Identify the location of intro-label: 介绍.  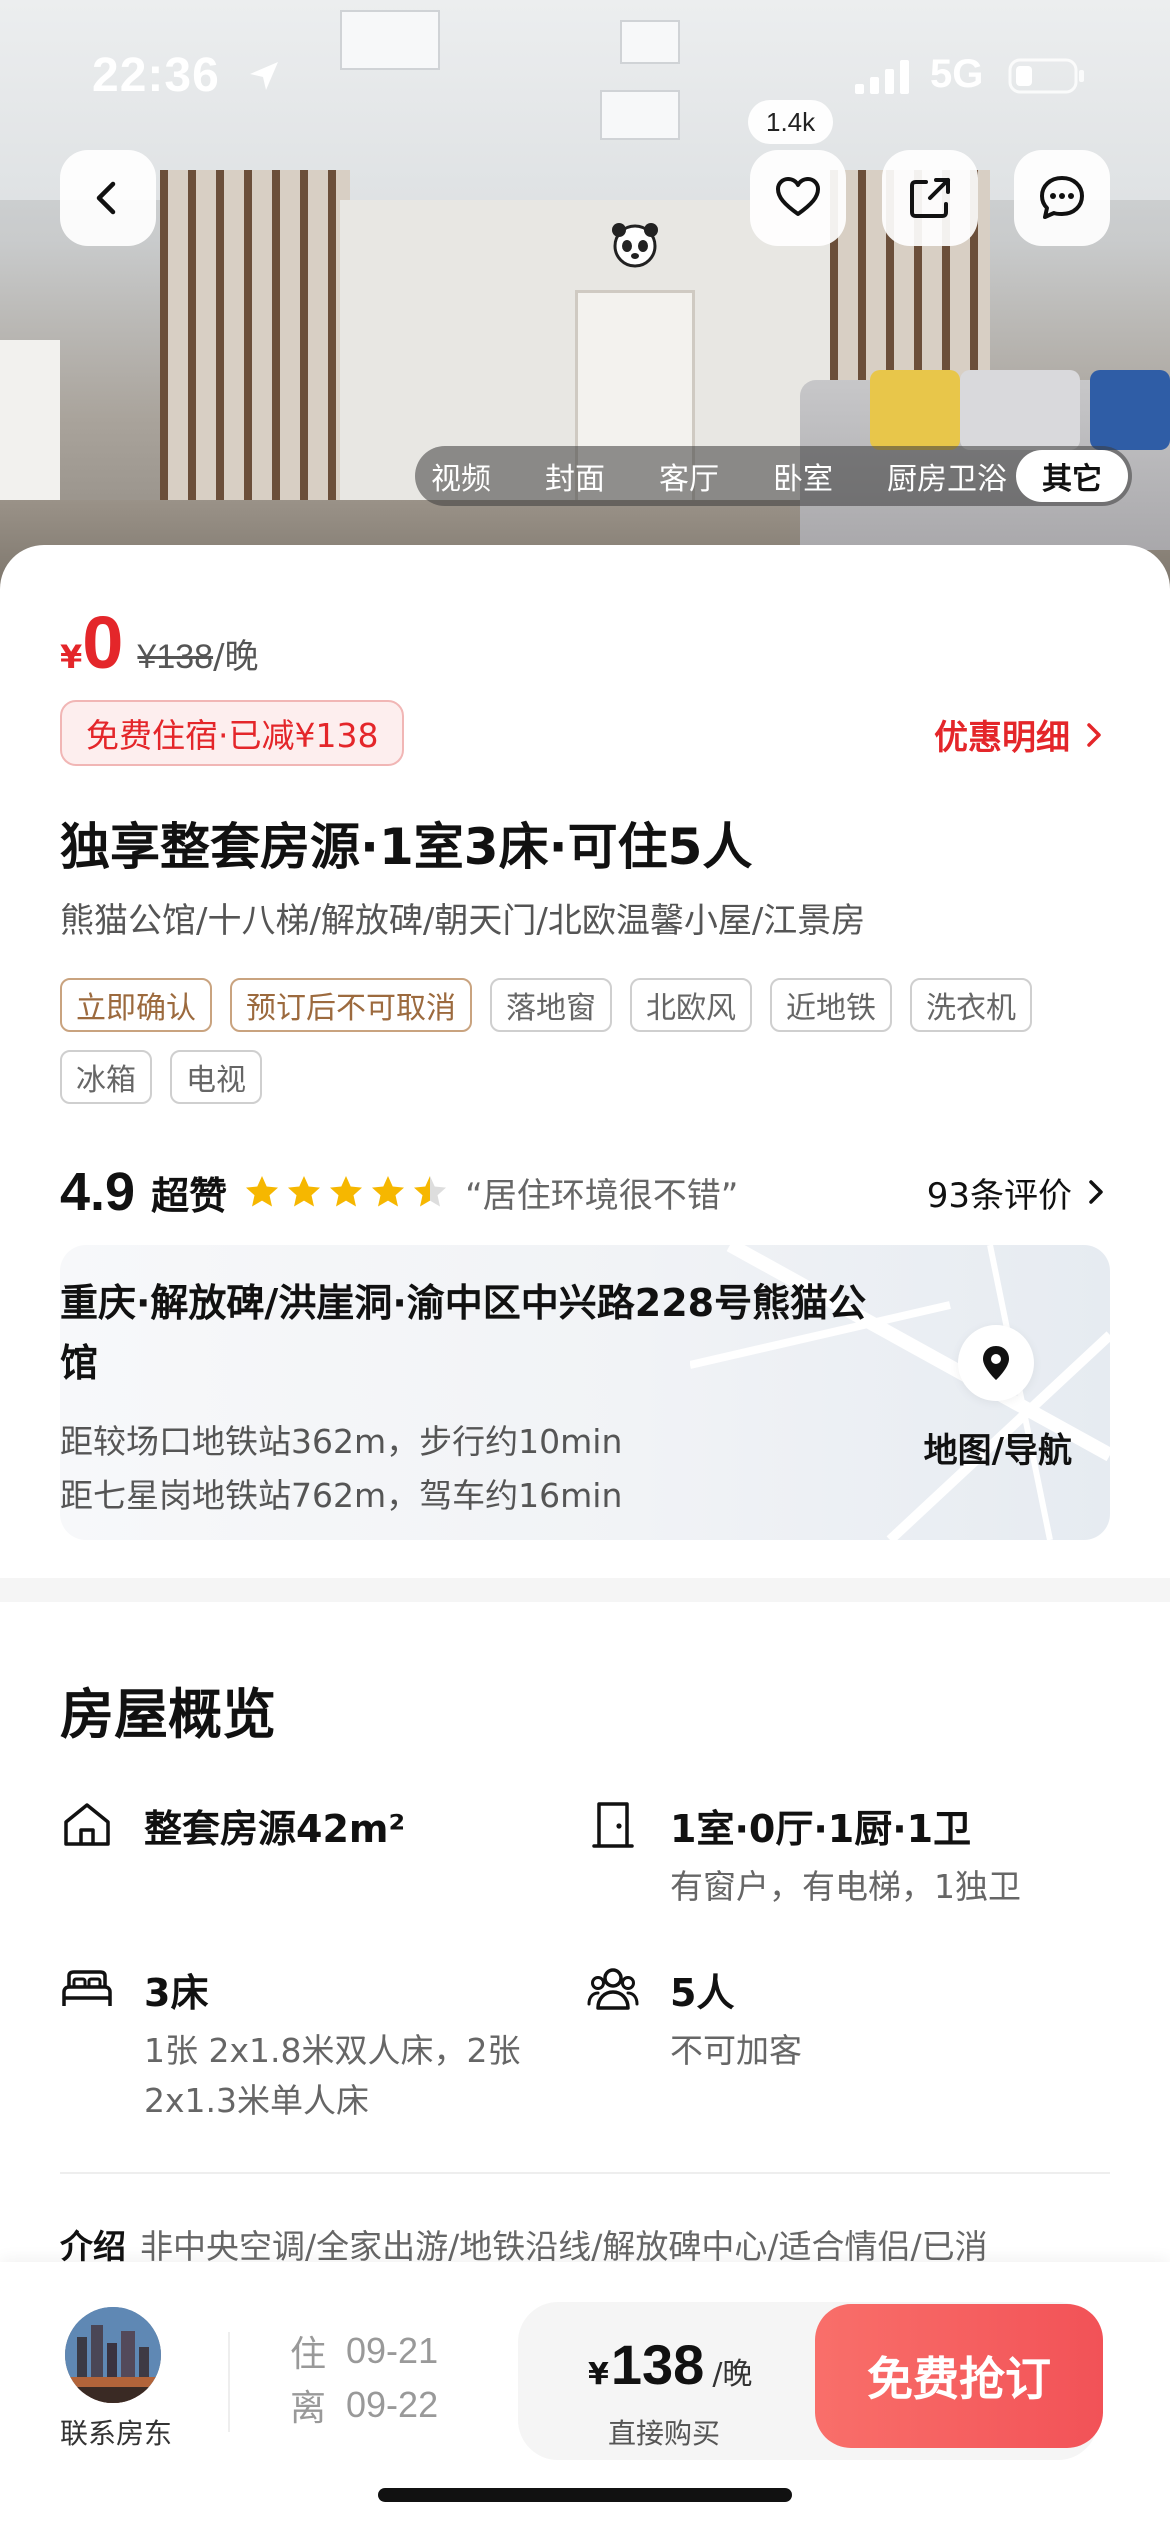
(93, 2246).